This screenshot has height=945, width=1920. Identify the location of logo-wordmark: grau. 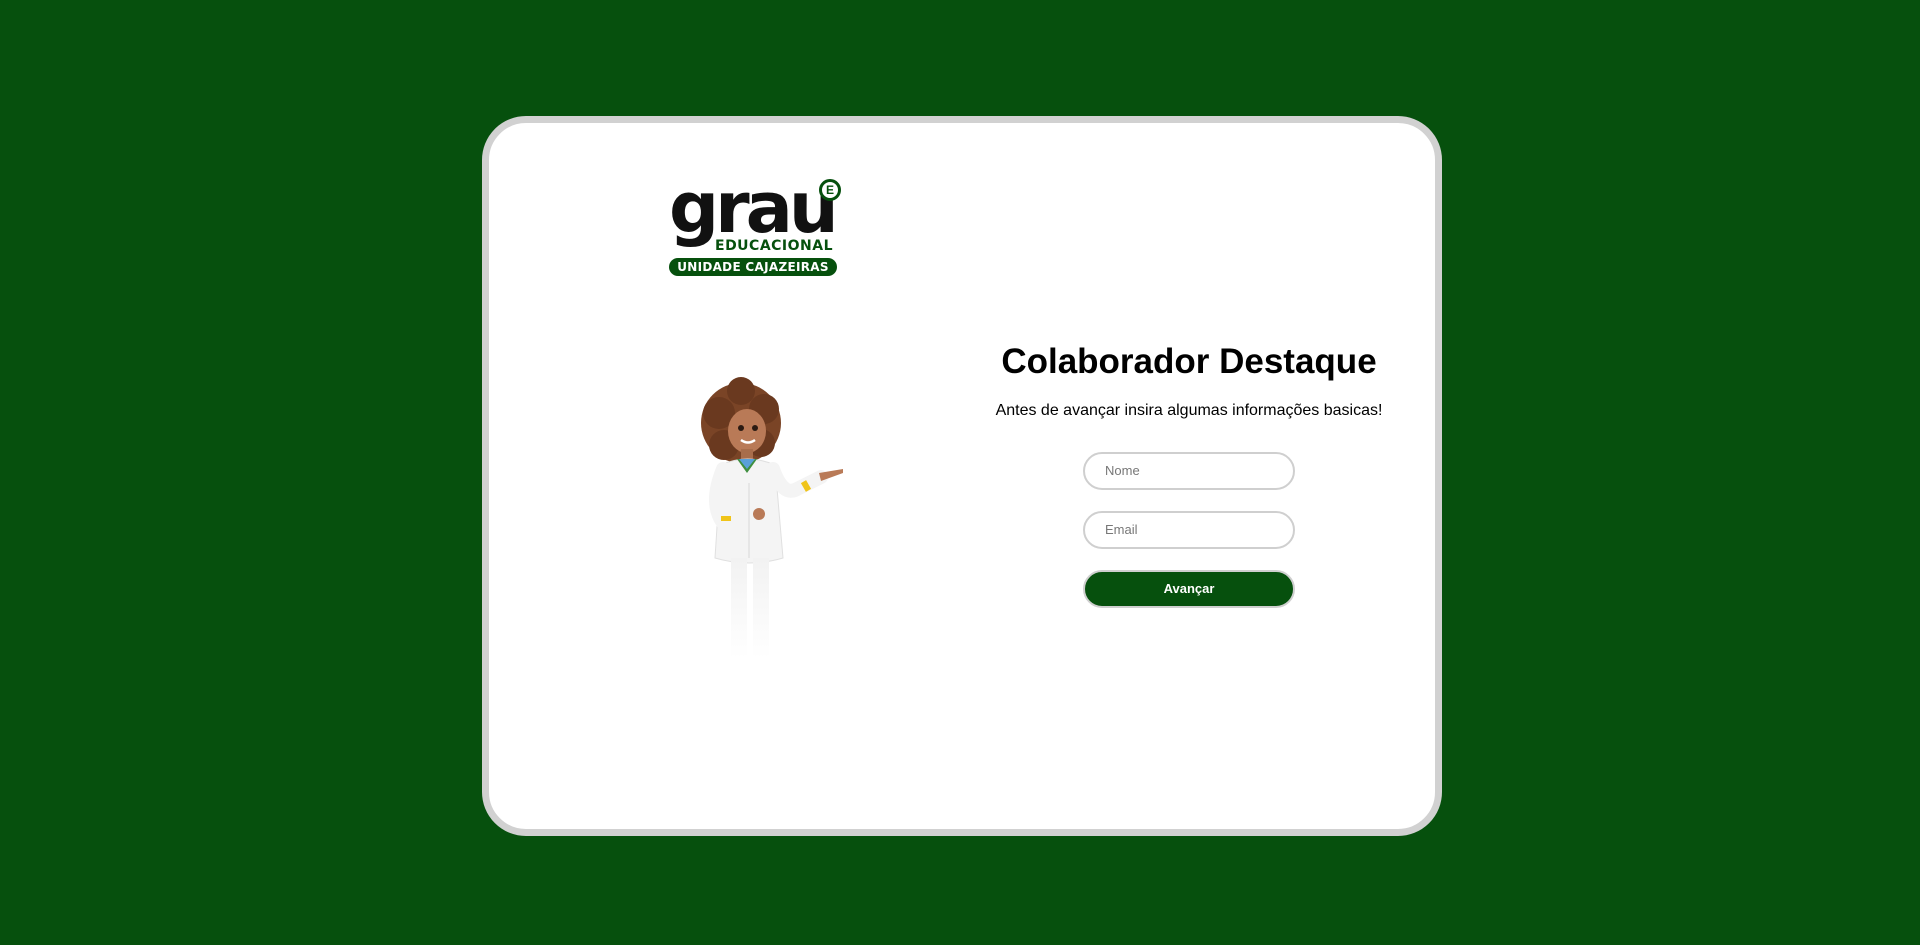
(754, 208).